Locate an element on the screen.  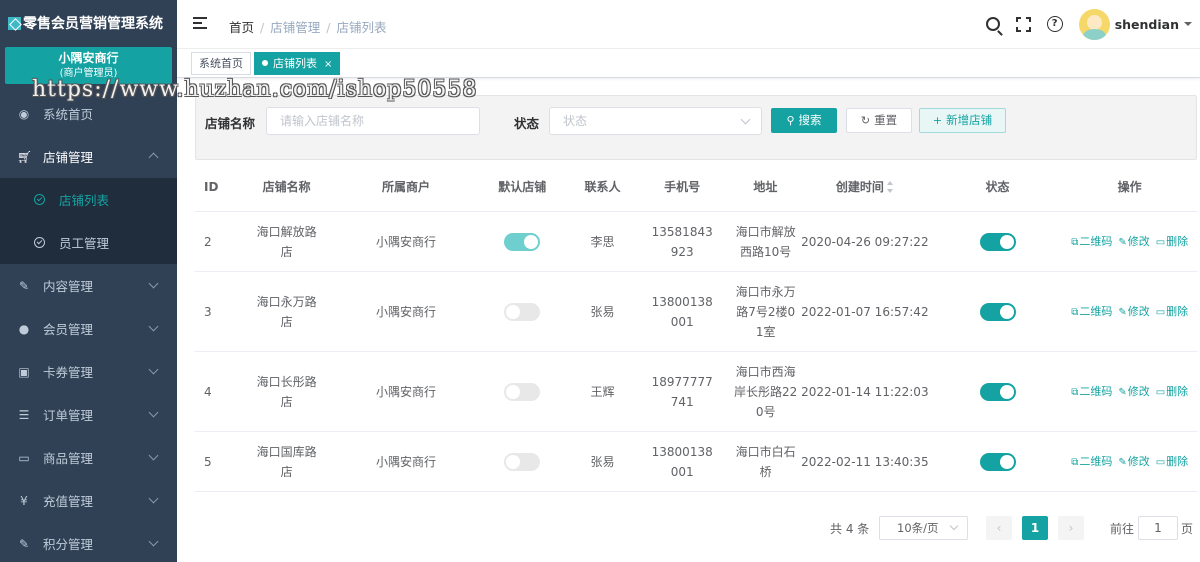
sidebar-item-order: ☰ 订单管理 is located at coordinates (88, 414).